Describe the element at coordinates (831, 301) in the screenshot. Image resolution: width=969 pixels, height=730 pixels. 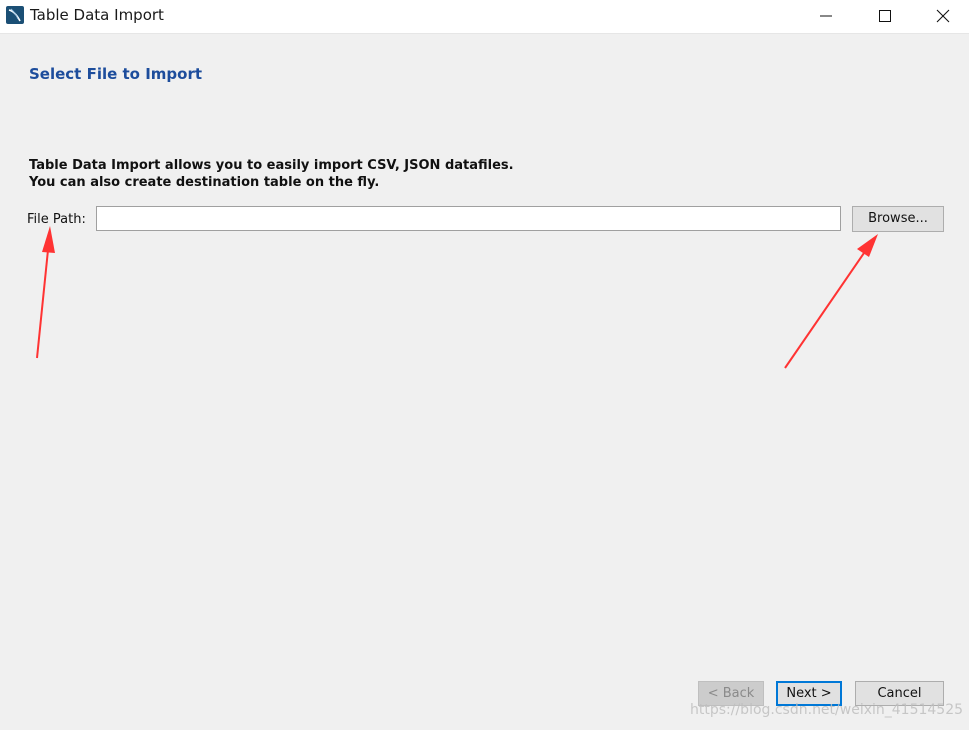
I see `arrow-to-browse` at that location.